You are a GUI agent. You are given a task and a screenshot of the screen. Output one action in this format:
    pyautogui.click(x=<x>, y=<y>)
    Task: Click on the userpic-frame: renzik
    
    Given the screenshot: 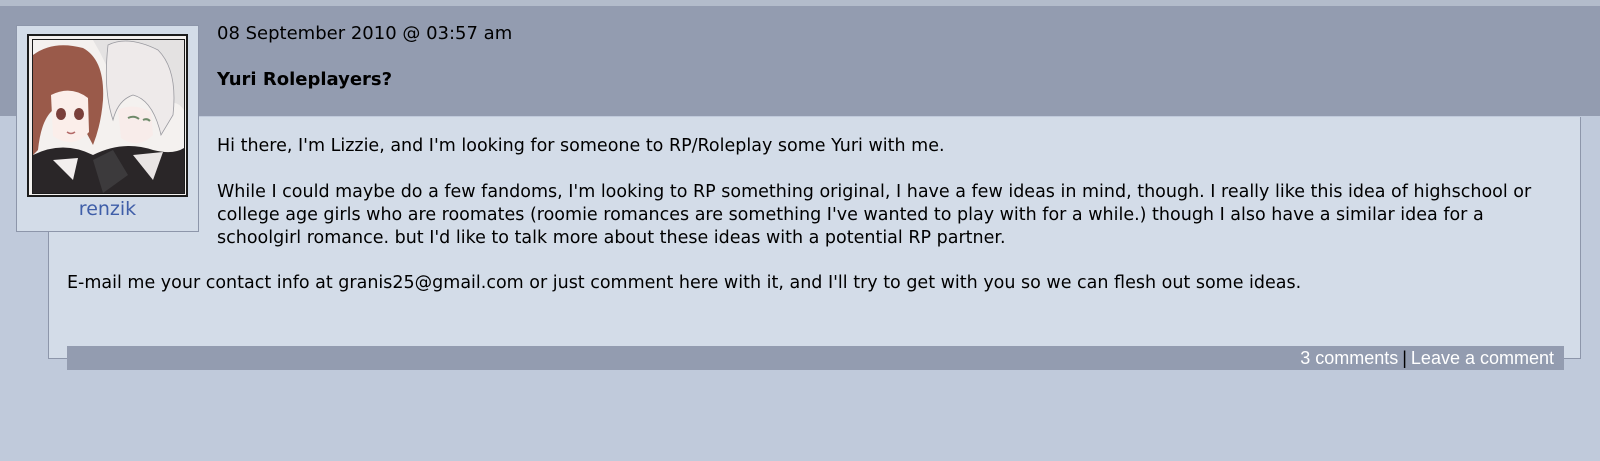 What is the action you would take?
    pyautogui.click(x=107, y=128)
    